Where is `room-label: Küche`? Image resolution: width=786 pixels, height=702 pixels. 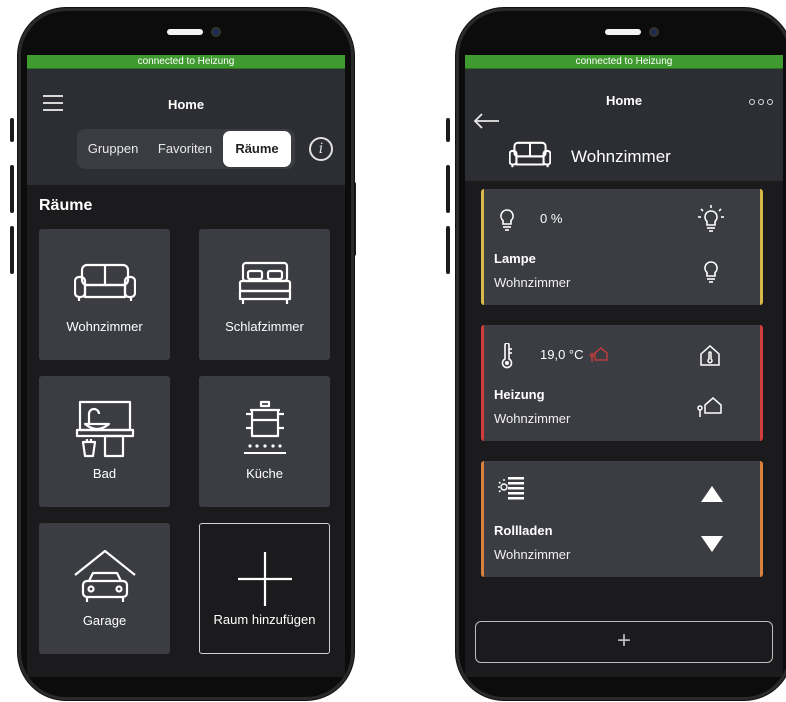
room-label: Küche is located at coordinates (264, 473).